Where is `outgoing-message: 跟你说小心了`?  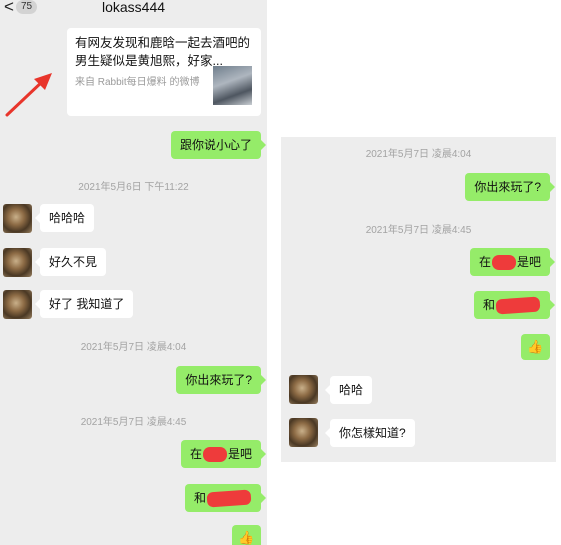 outgoing-message: 跟你说小心了 is located at coordinates (218, 145).